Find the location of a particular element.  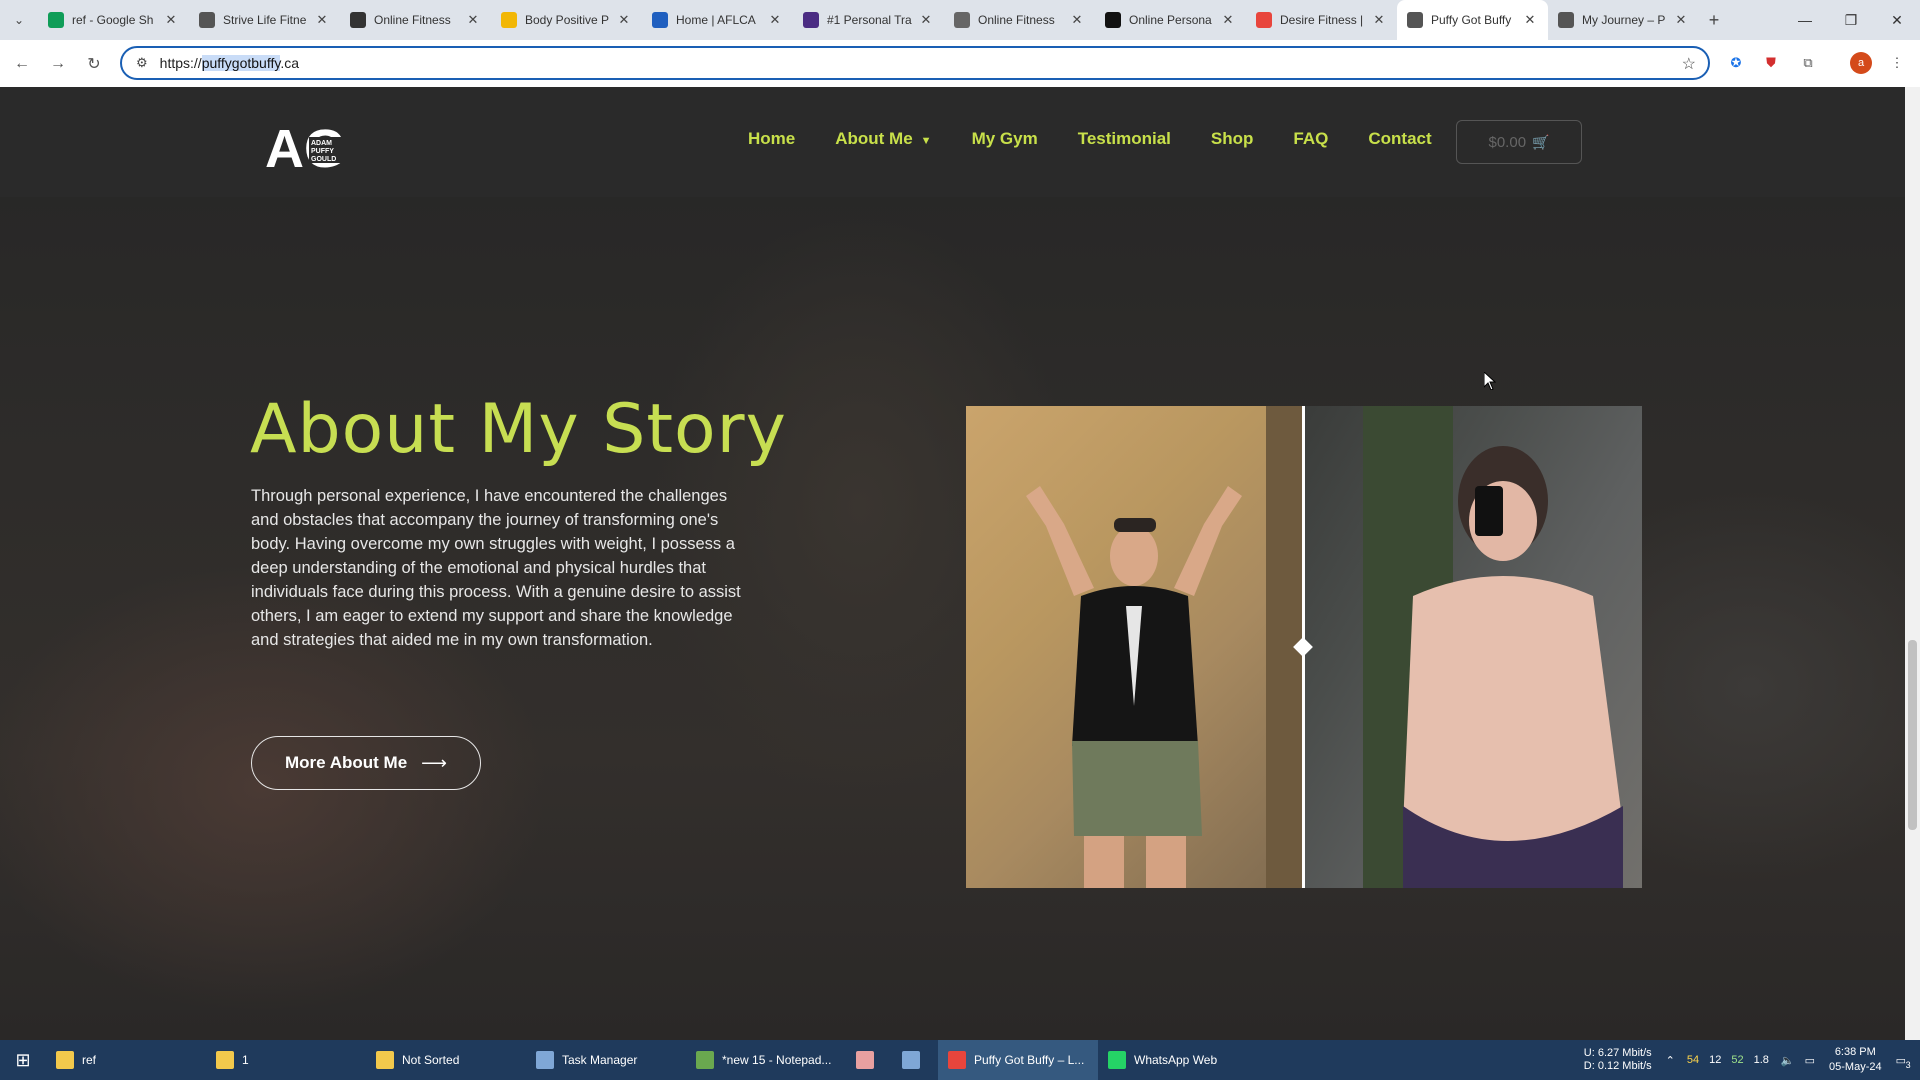

tab-search-icon: ⌄ is located at coordinates (19, 20).